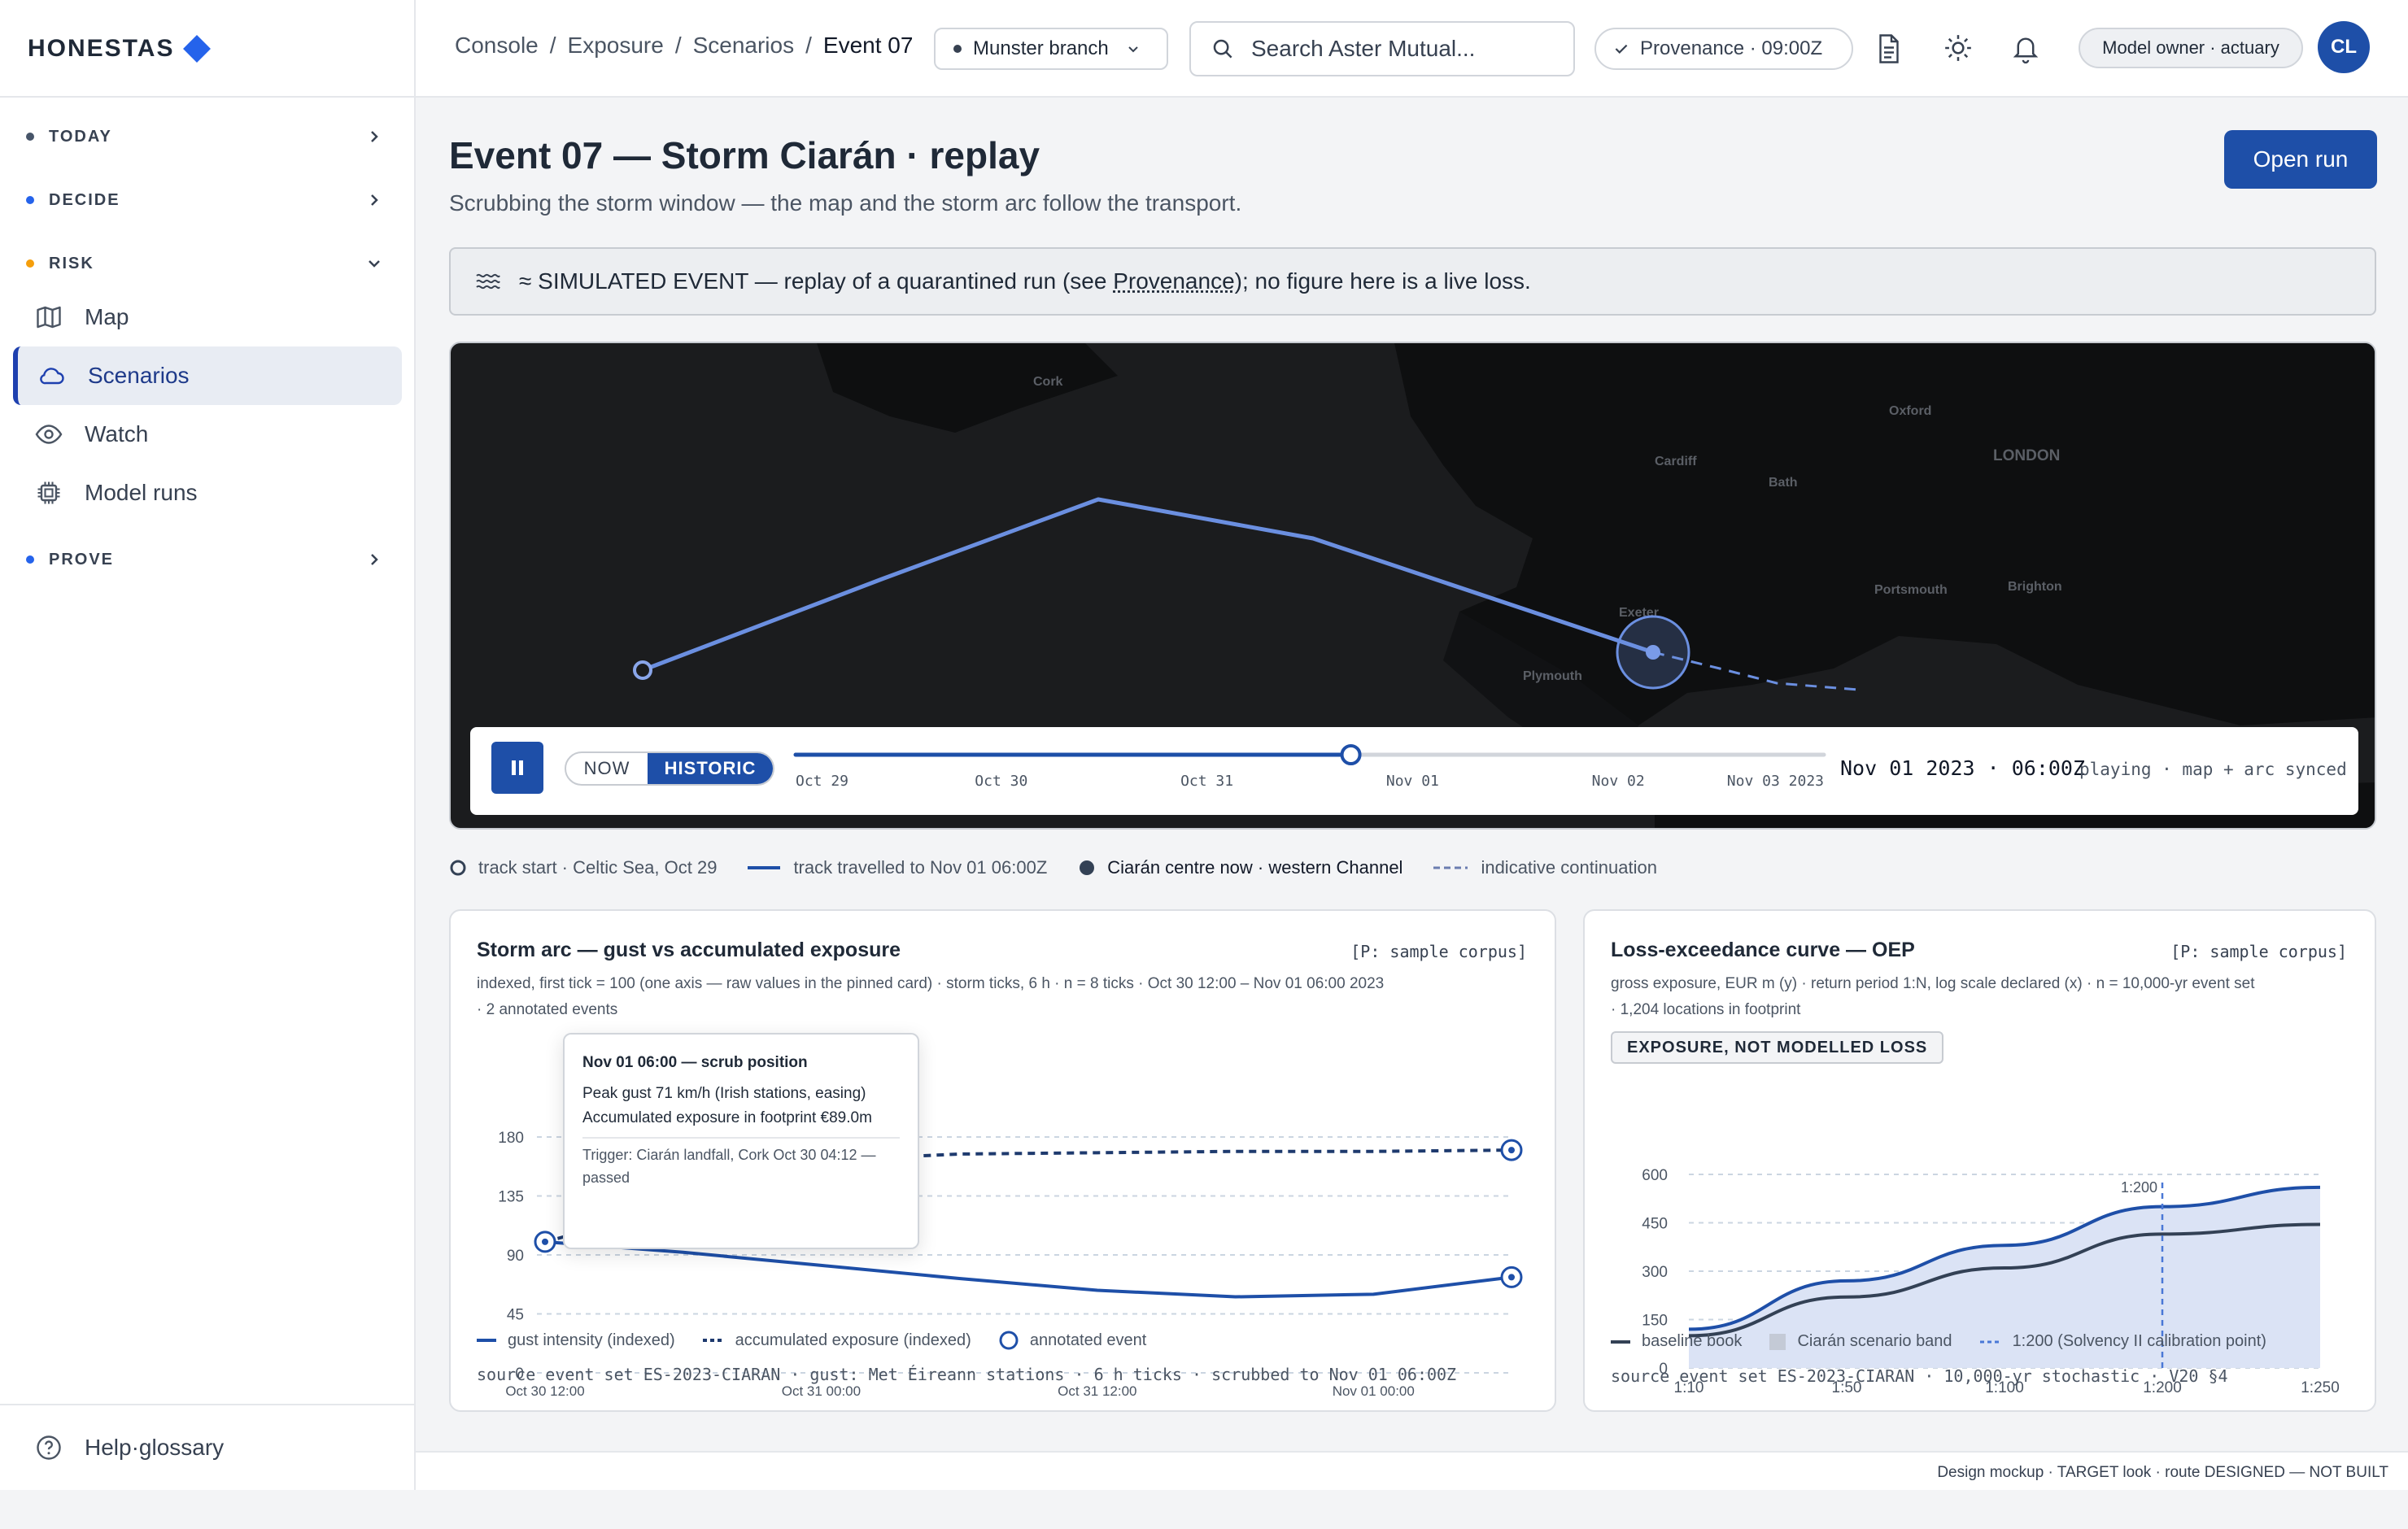 This screenshot has width=2408, height=1529. What do you see at coordinates (2213, 769) in the screenshot?
I see `playback-status: playing · map + arc synced` at bounding box center [2213, 769].